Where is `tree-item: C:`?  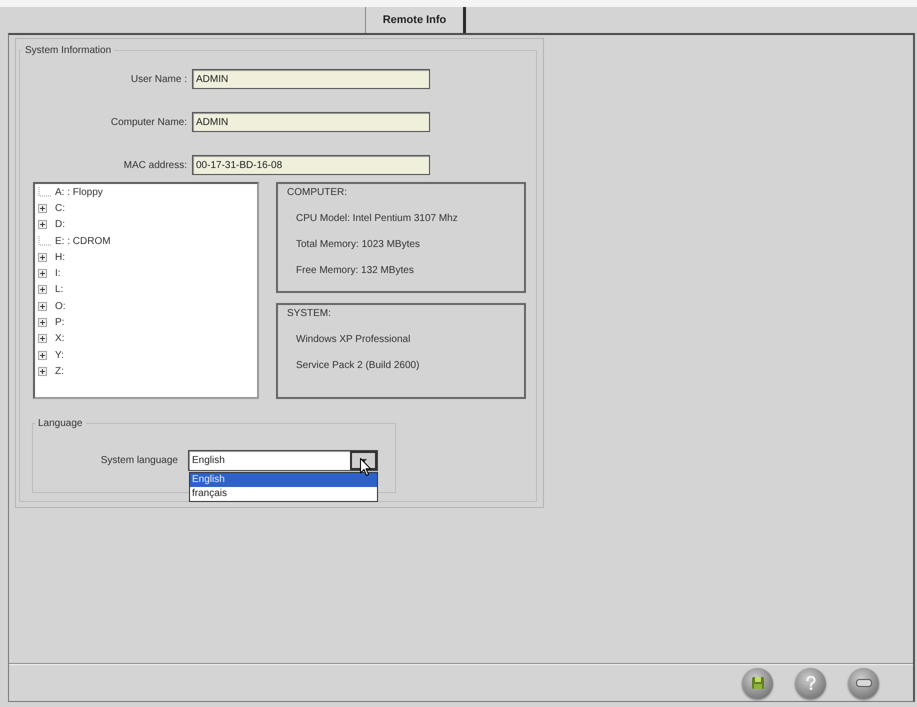
tree-item: C: is located at coordinates (60, 208).